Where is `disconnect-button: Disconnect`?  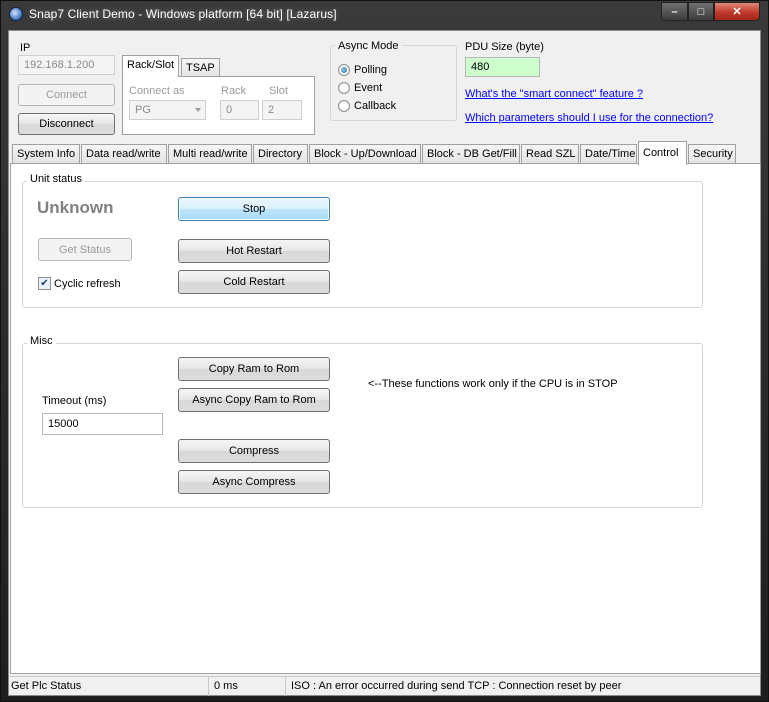 disconnect-button: Disconnect is located at coordinates (66, 124).